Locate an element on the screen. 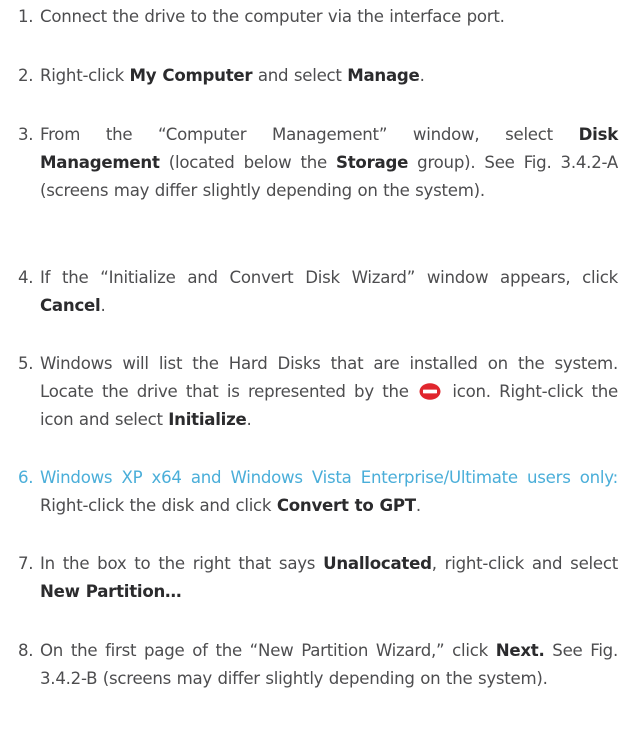  menu-term-convert-to-gpt: Convert to GPT is located at coordinates (346, 505).